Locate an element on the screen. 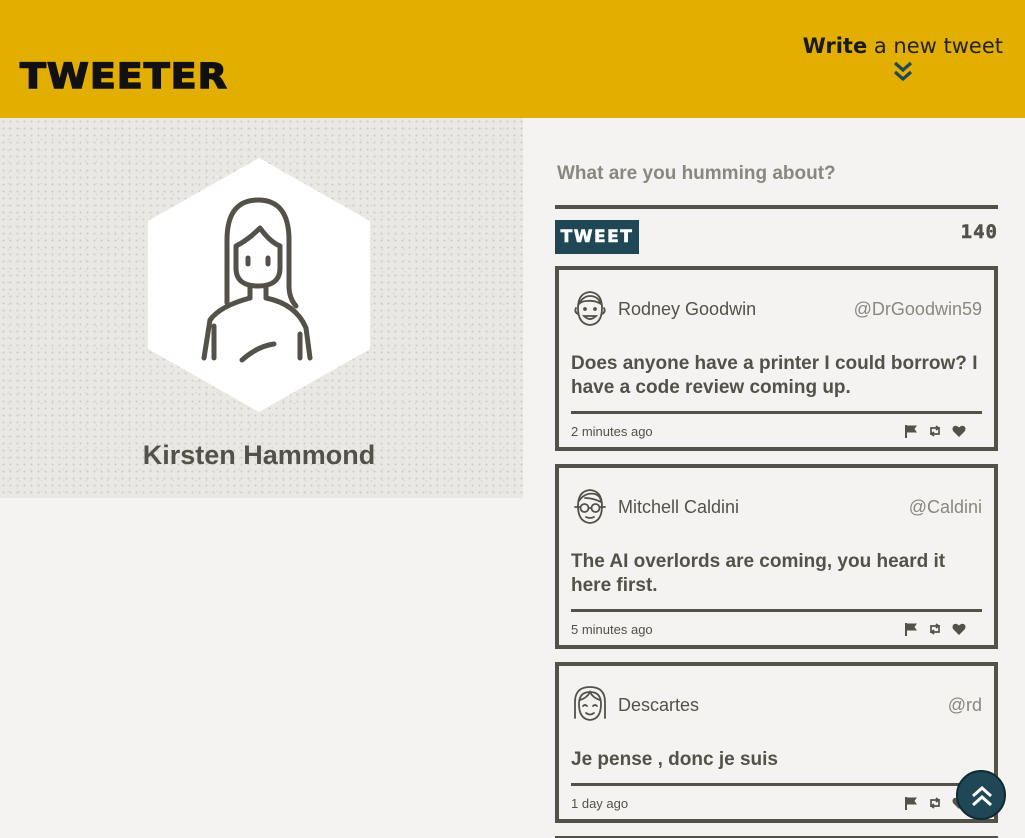  woman-avatar-icon is located at coordinates (259, 285).